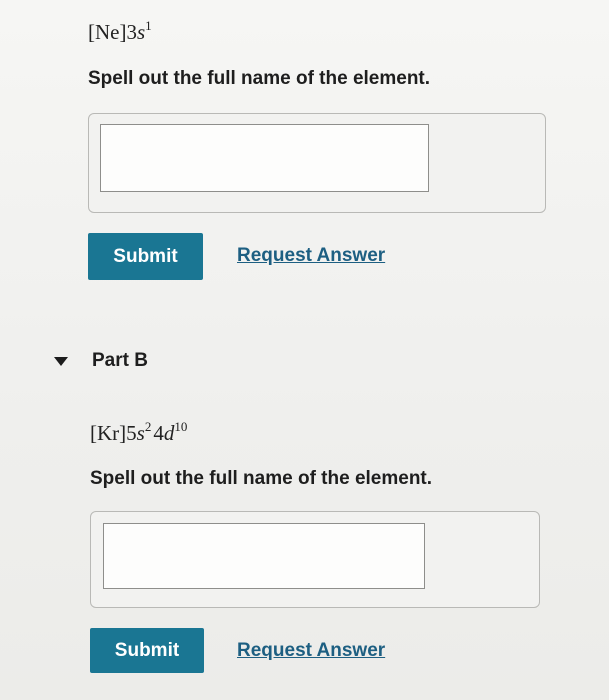  I want to click on part-b-title: Part B, so click(120, 360).